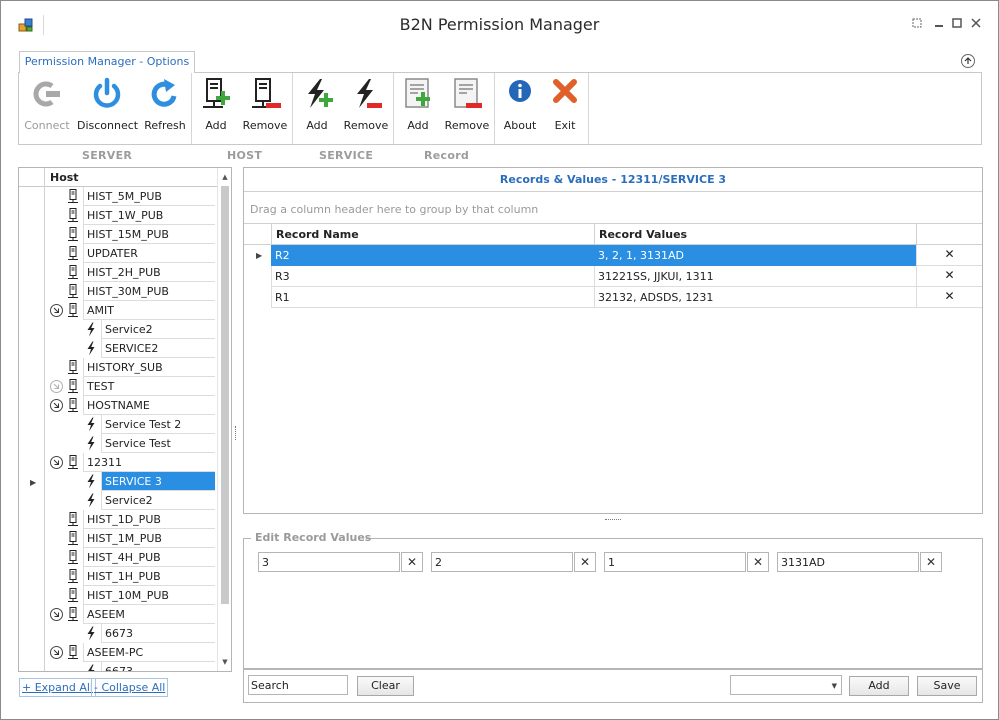 This screenshot has width=999, height=720. What do you see at coordinates (118, 557) in the screenshot?
I see `tree-row: HIST_4H_PUB` at bounding box center [118, 557].